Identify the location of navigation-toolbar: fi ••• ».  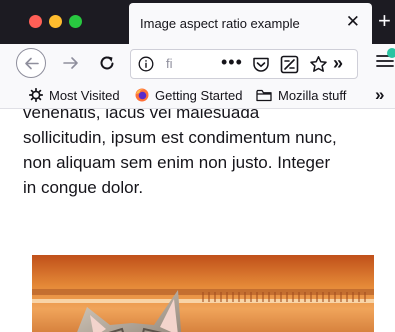
(197, 64).